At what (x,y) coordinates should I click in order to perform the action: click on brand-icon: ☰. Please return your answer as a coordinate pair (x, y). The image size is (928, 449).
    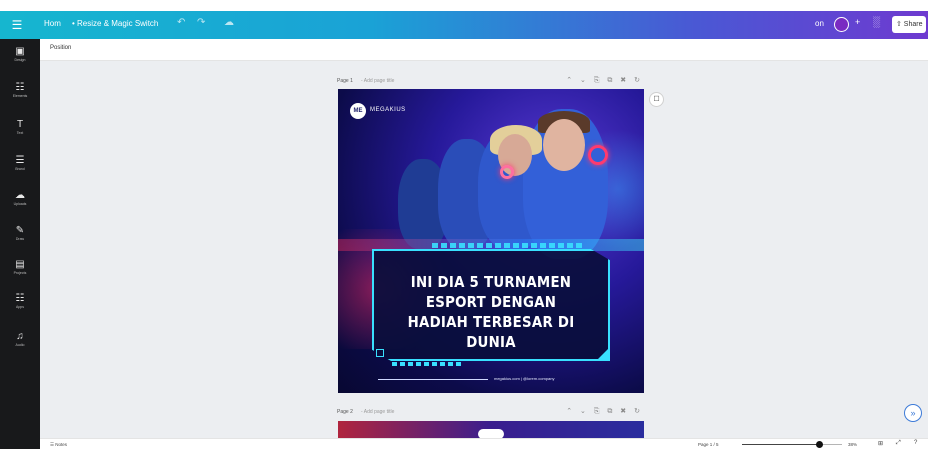
    Looking at the image, I should click on (20, 160).